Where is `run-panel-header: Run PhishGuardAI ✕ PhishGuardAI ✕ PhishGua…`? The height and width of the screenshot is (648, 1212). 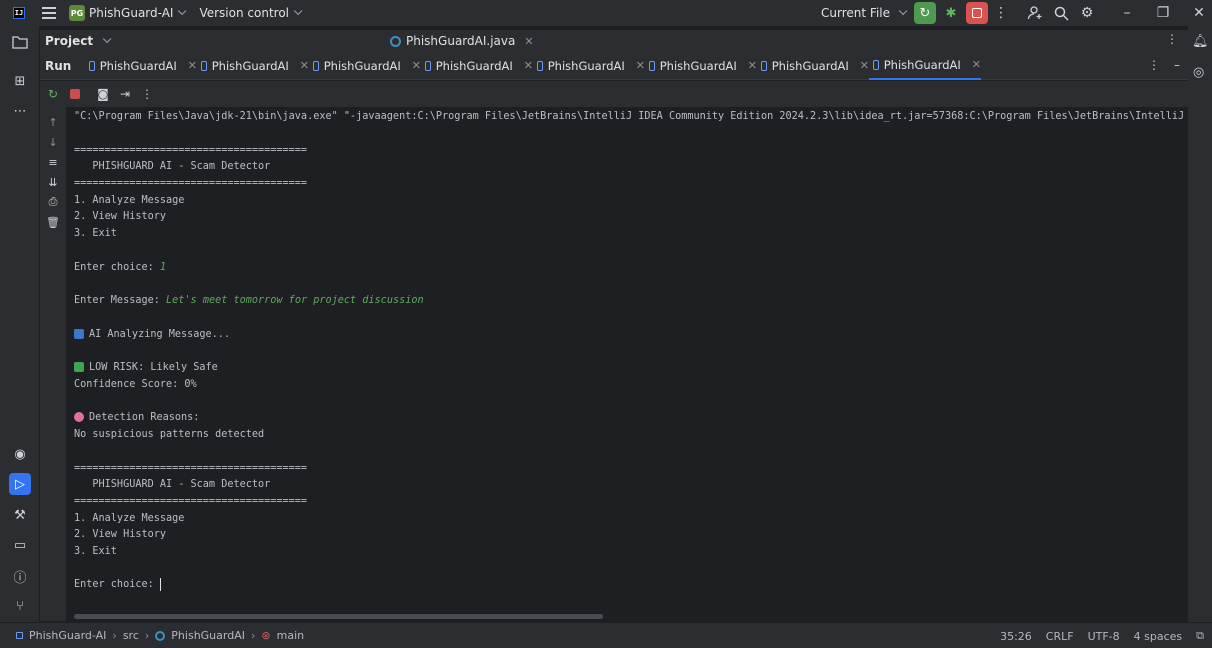
run-panel-header: Run PhishGuardAI ✕ PhishGuardAI ✕ PhishGua… is located at coordinates (614, 65).